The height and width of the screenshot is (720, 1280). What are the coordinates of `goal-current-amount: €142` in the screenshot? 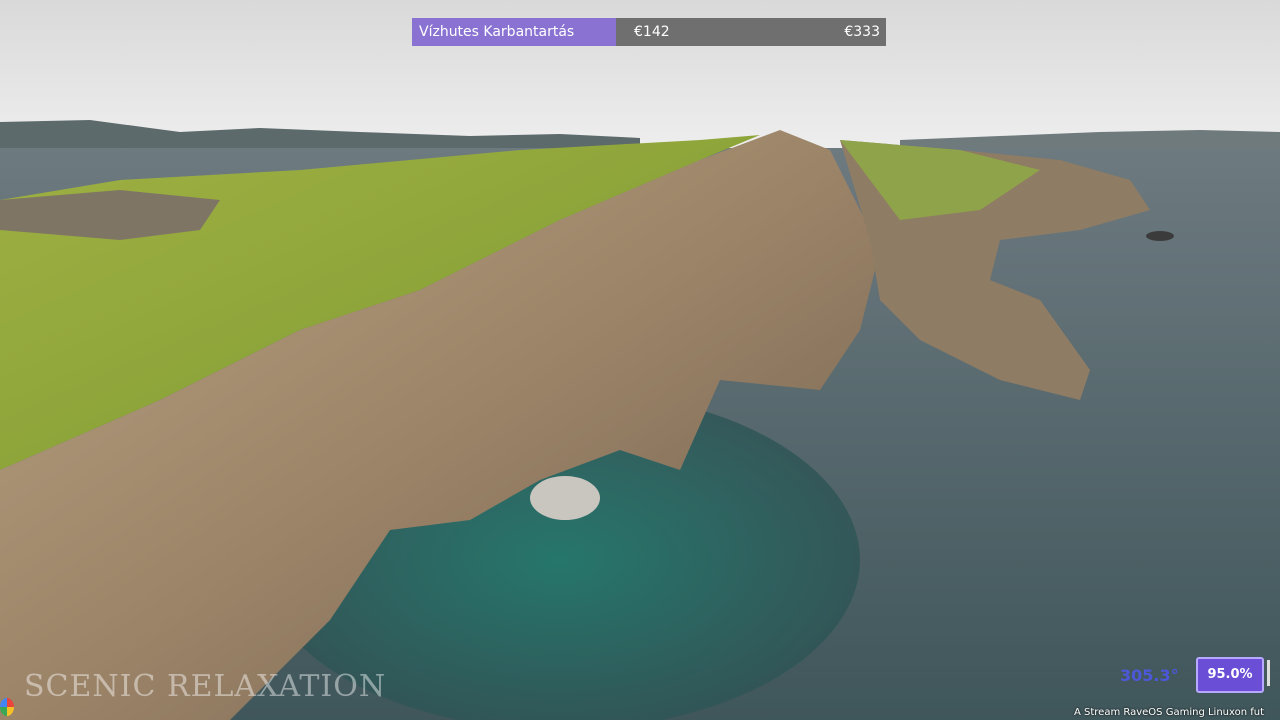 It's located at (652, 32).